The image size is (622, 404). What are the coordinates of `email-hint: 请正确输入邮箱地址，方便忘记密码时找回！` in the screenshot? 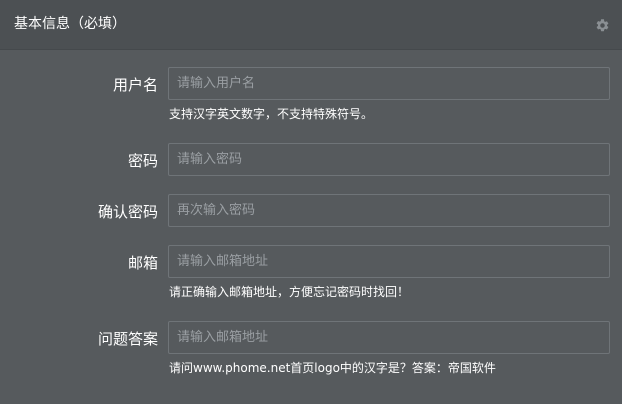 It's located at (289, 292).